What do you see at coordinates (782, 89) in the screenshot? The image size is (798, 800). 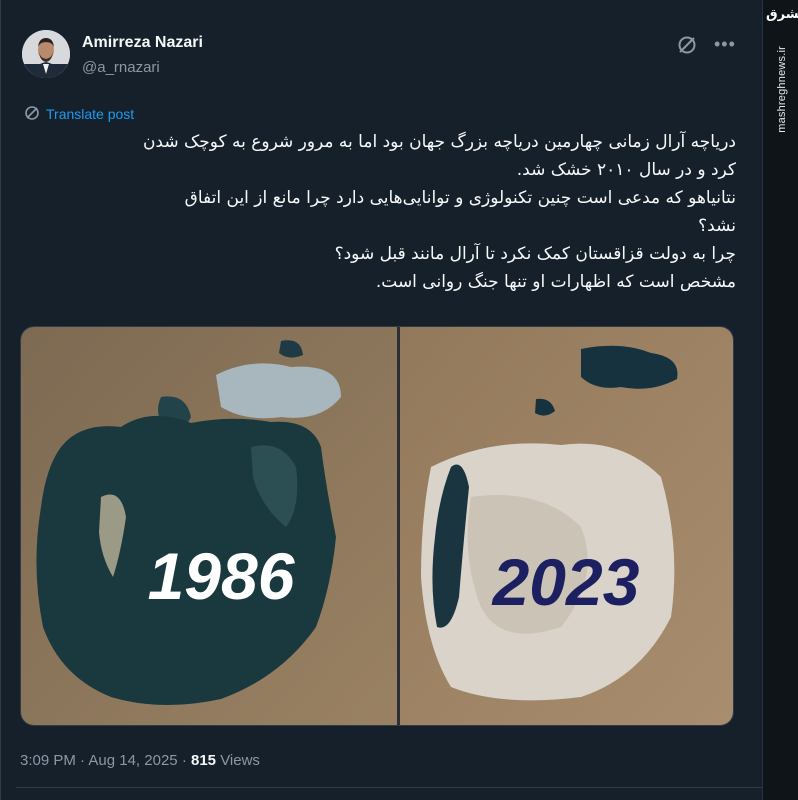 I see `watermark-site-text: mashreghnews.ir` at bounding box center [782, 89].